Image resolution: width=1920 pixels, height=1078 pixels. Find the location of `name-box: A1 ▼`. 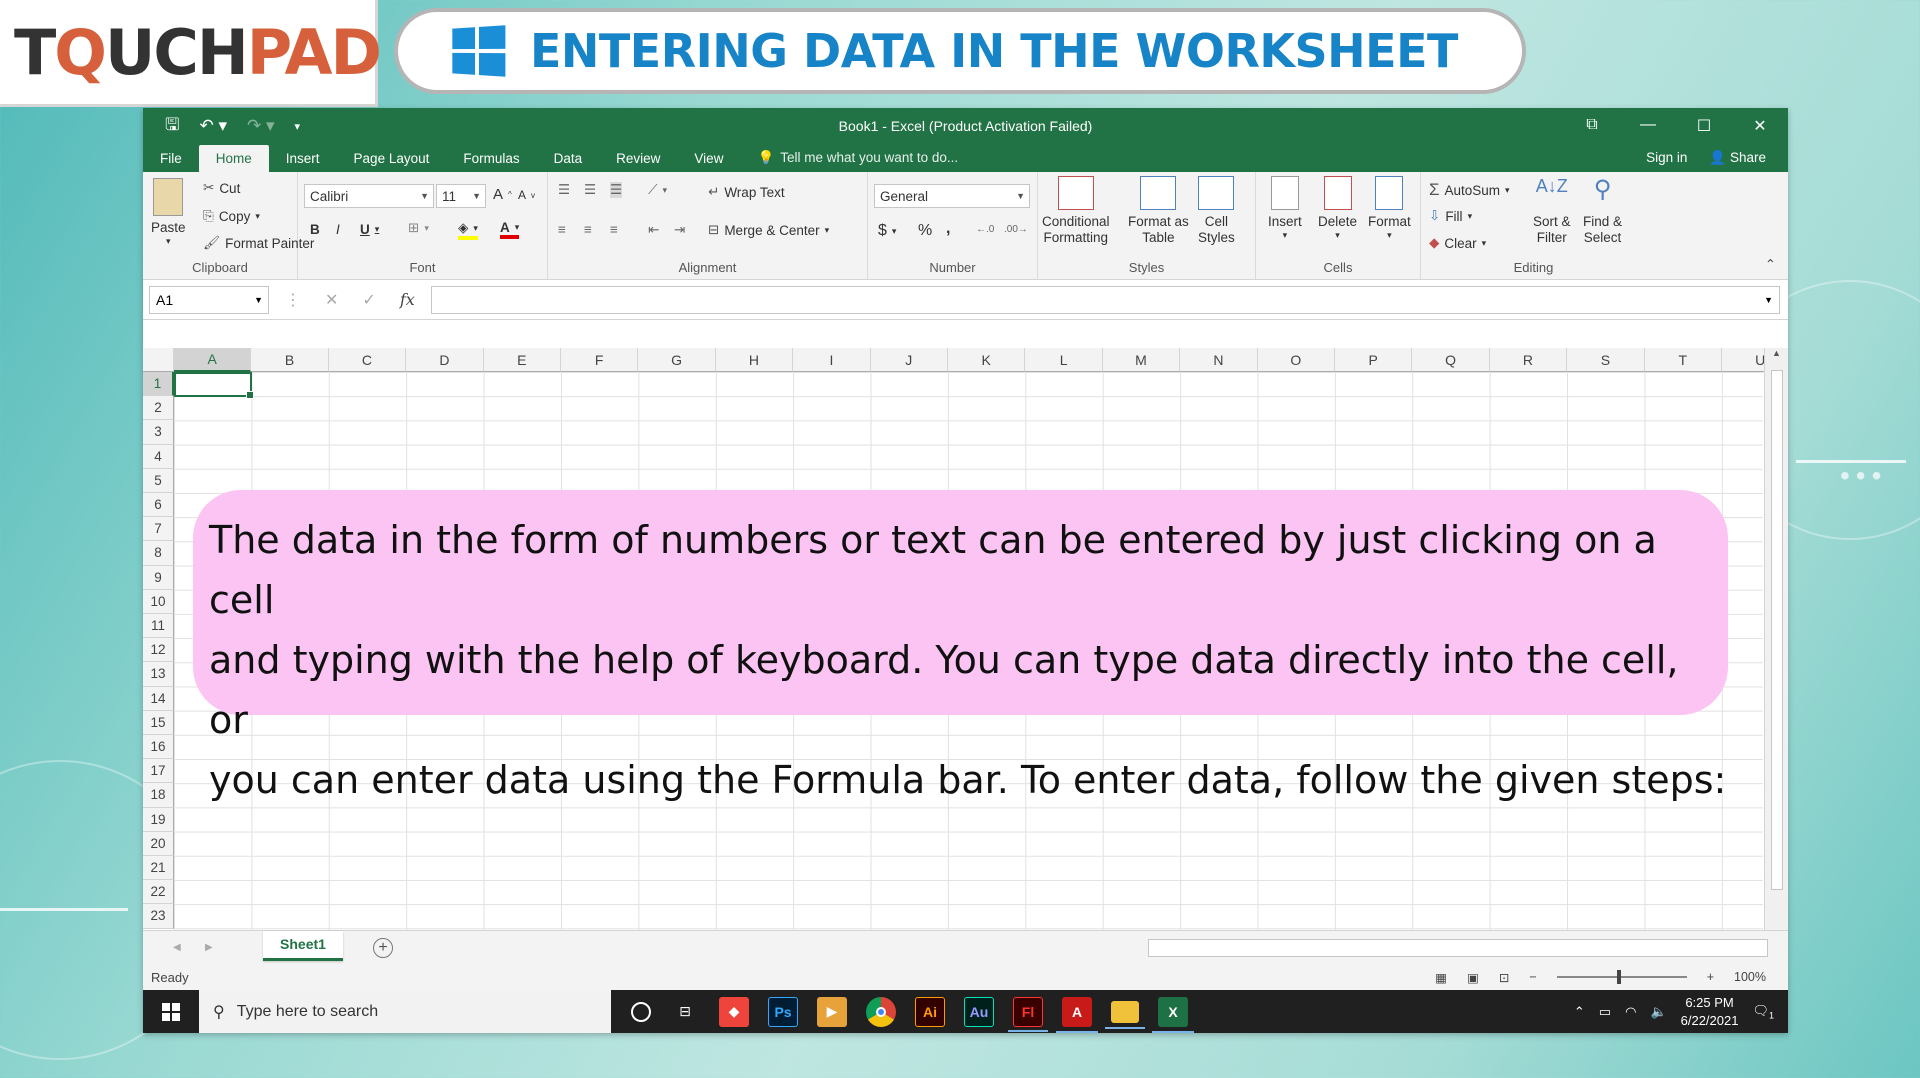

name-box: A1 ▼ is located at coordinates (209, 299).